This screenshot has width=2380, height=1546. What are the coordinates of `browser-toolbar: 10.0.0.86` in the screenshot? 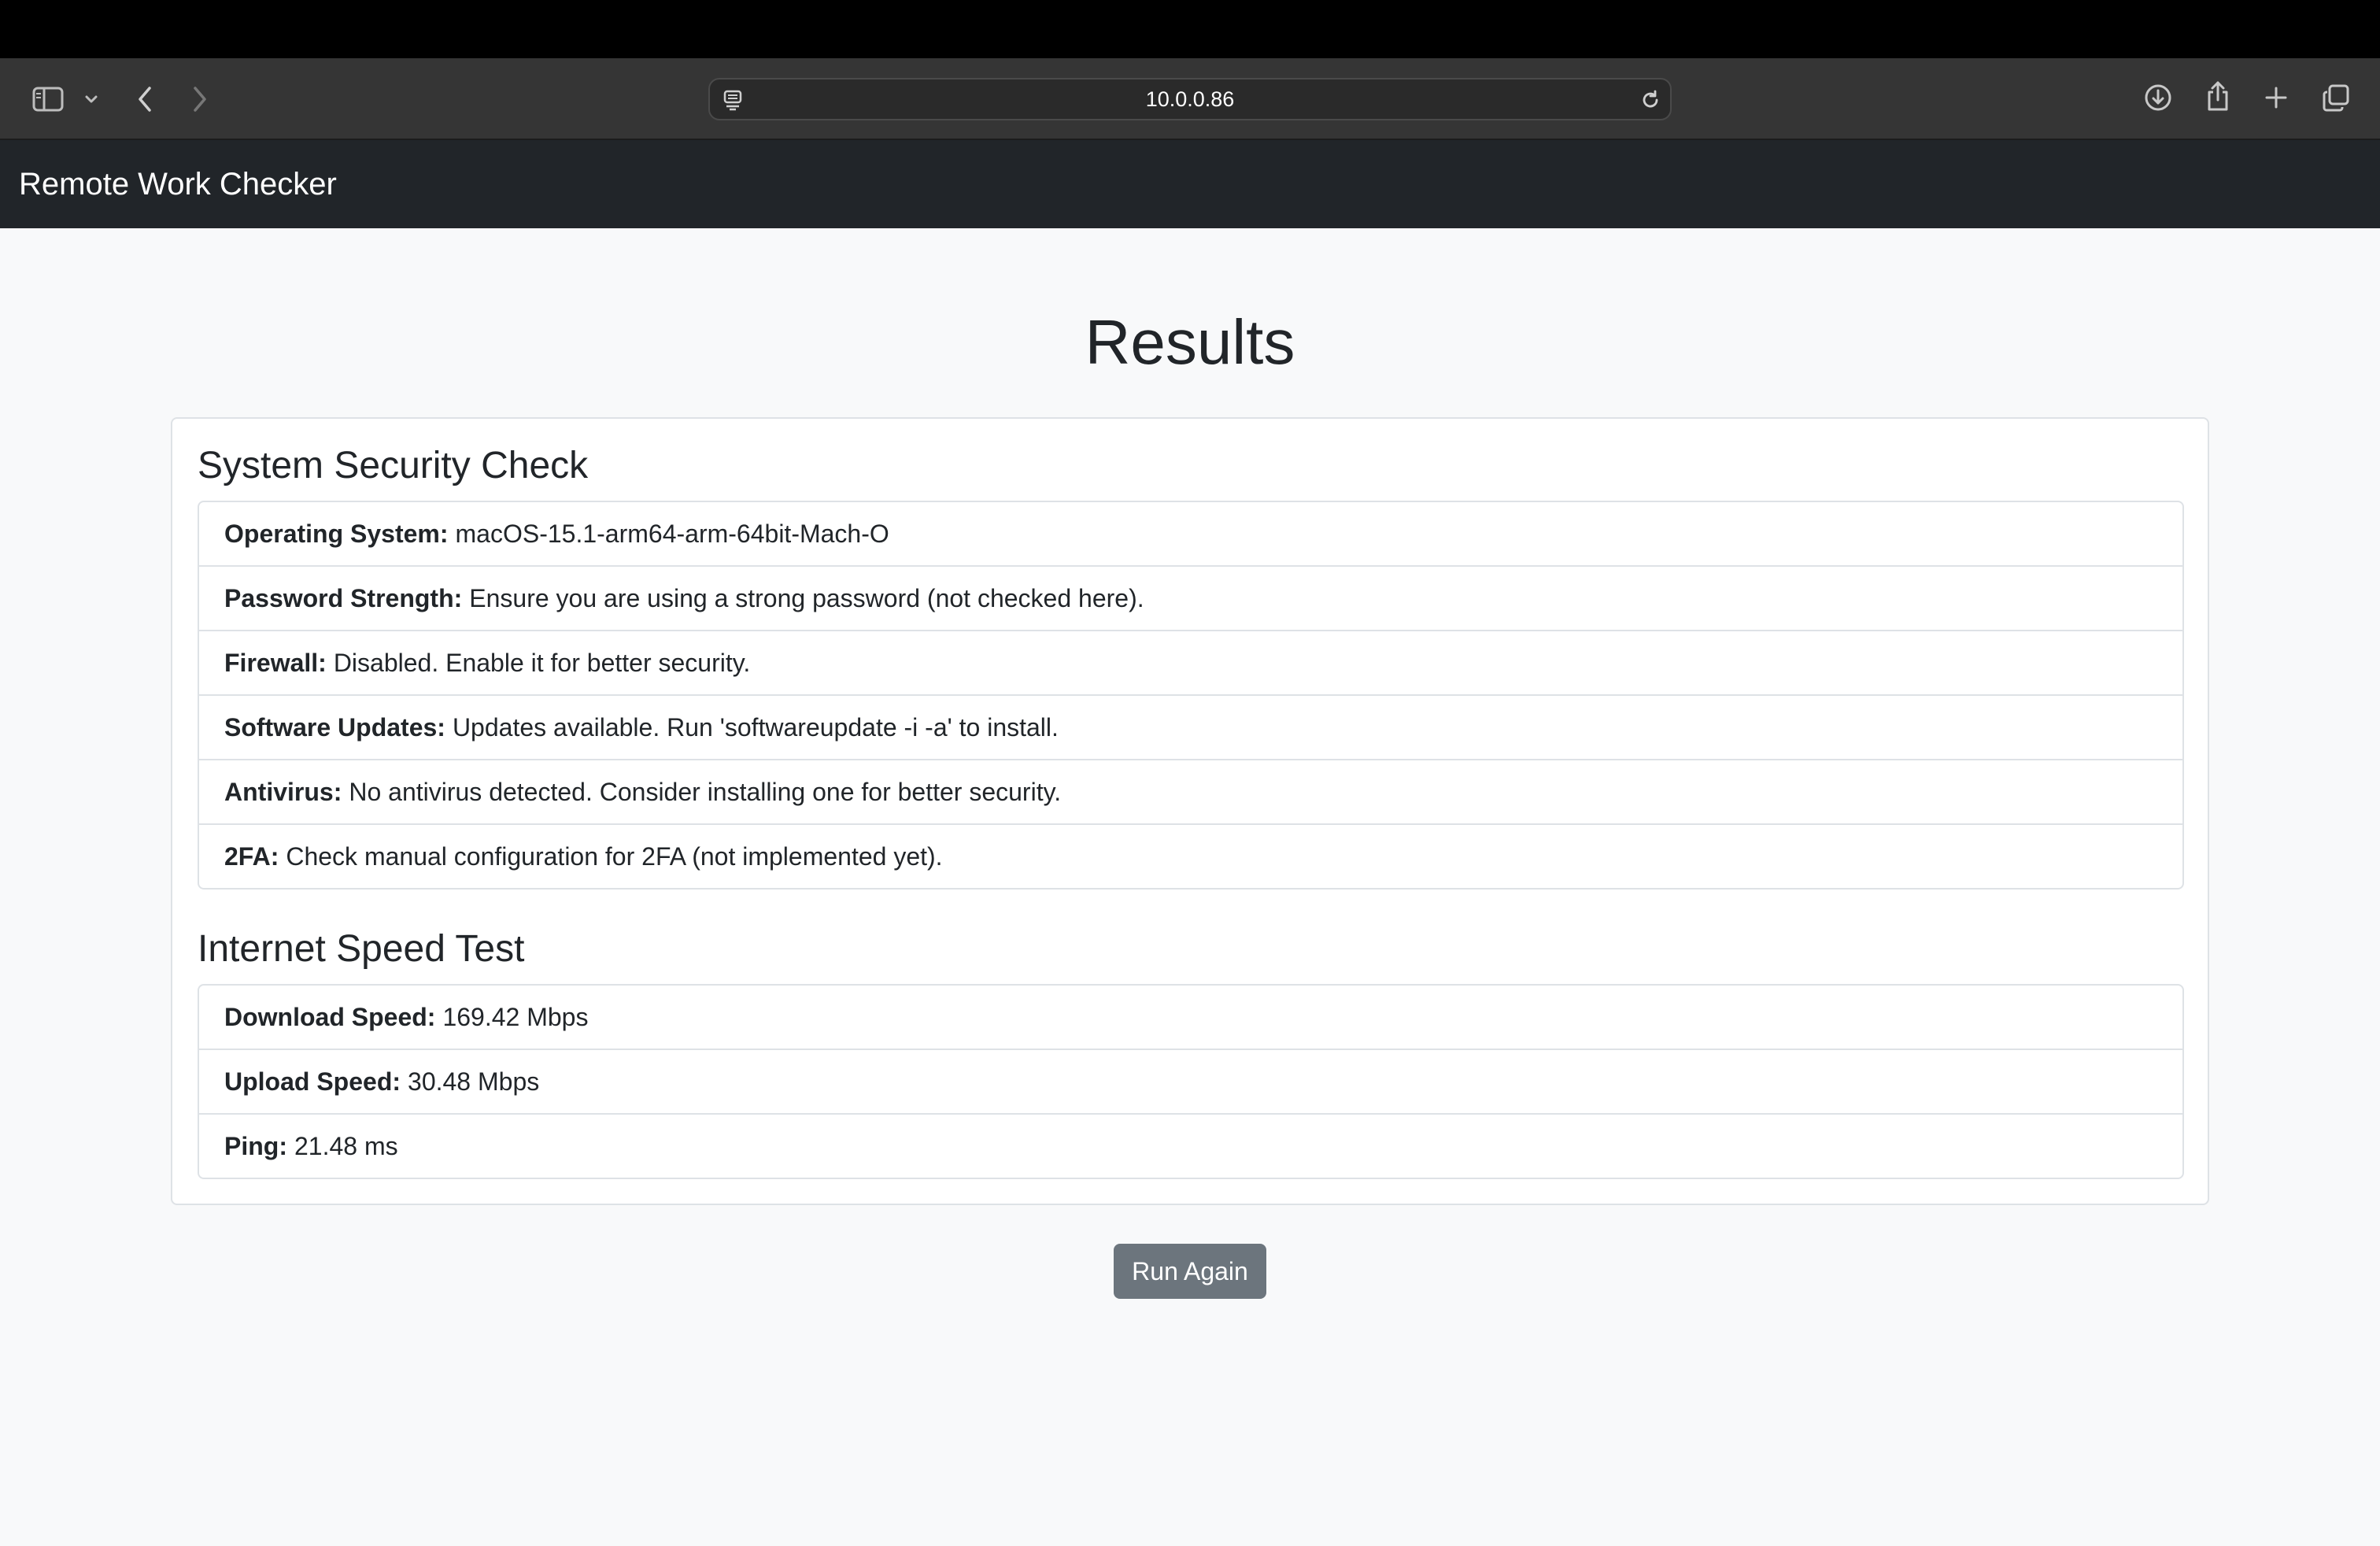 It's located at (1190, 99).